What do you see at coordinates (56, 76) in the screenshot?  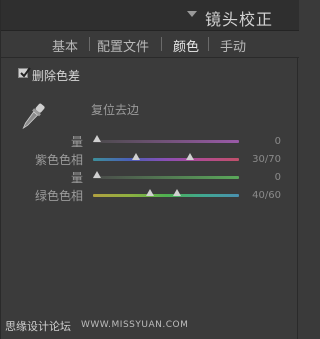 I see `remove-chromatic-aberration-label: 删除色差` at bounding box center [56, 76].